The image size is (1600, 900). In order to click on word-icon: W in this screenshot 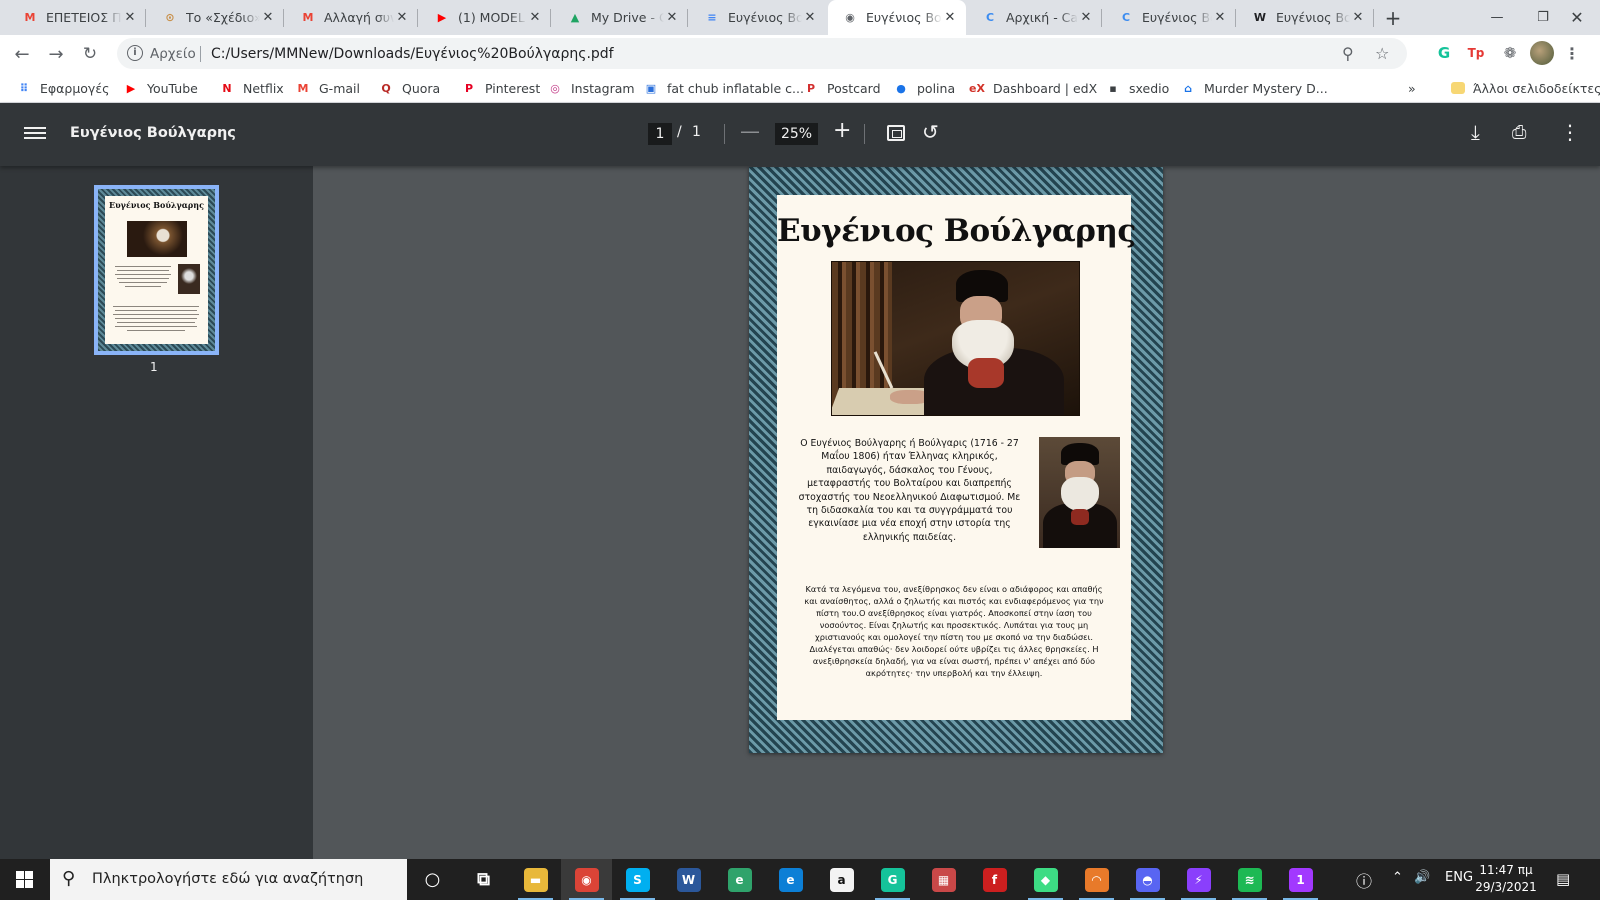, I will do `click(688, 879)`.